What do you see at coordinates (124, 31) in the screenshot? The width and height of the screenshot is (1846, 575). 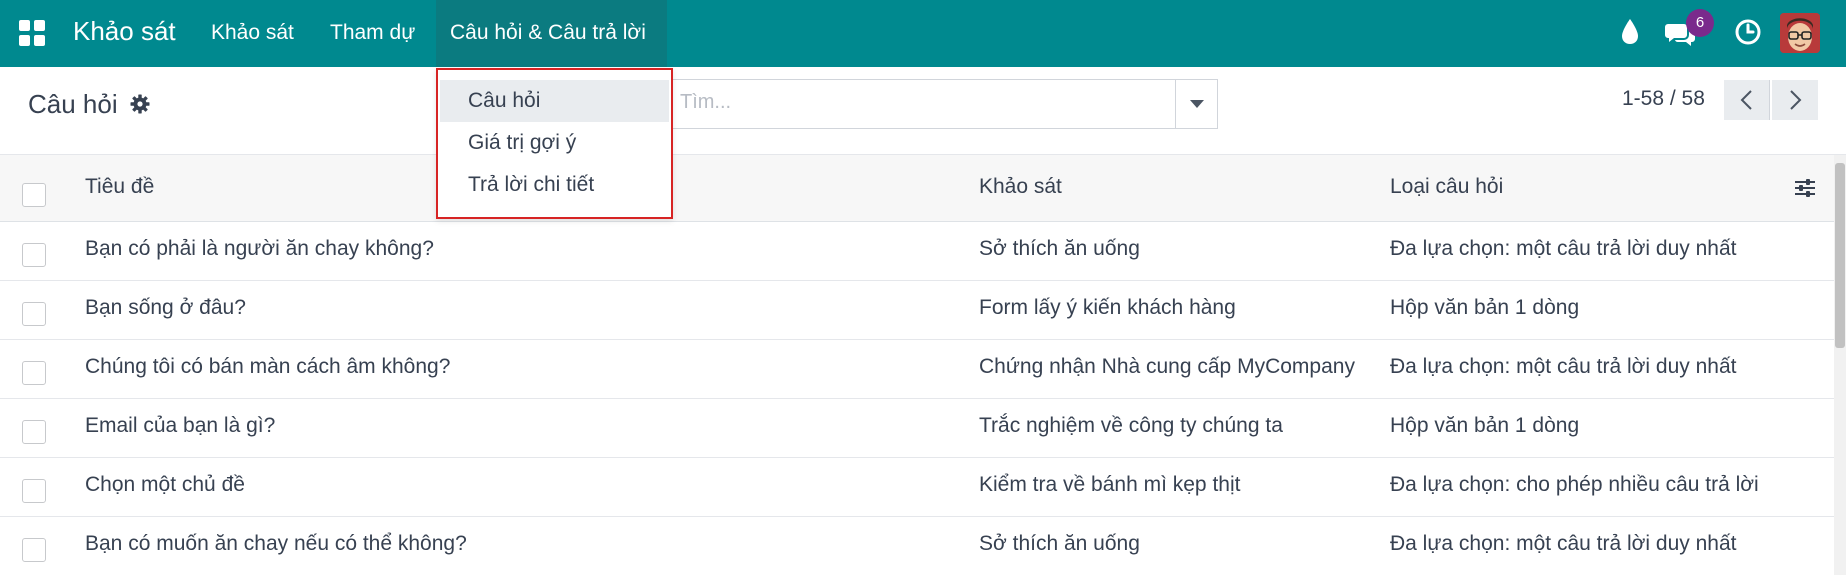 I see `app-brand: Khảo sát` at bounding box center [124, 31].